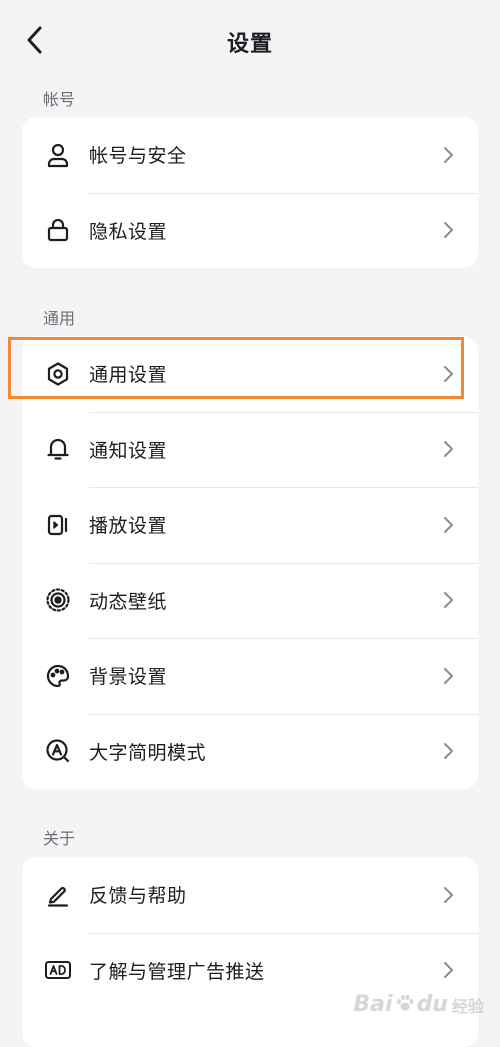 The width and height of the screenshot is (500, 1047). Describe the element at coordinates (59, 99) in the screenshot. I see `section-label-account: 帐号` at that location.